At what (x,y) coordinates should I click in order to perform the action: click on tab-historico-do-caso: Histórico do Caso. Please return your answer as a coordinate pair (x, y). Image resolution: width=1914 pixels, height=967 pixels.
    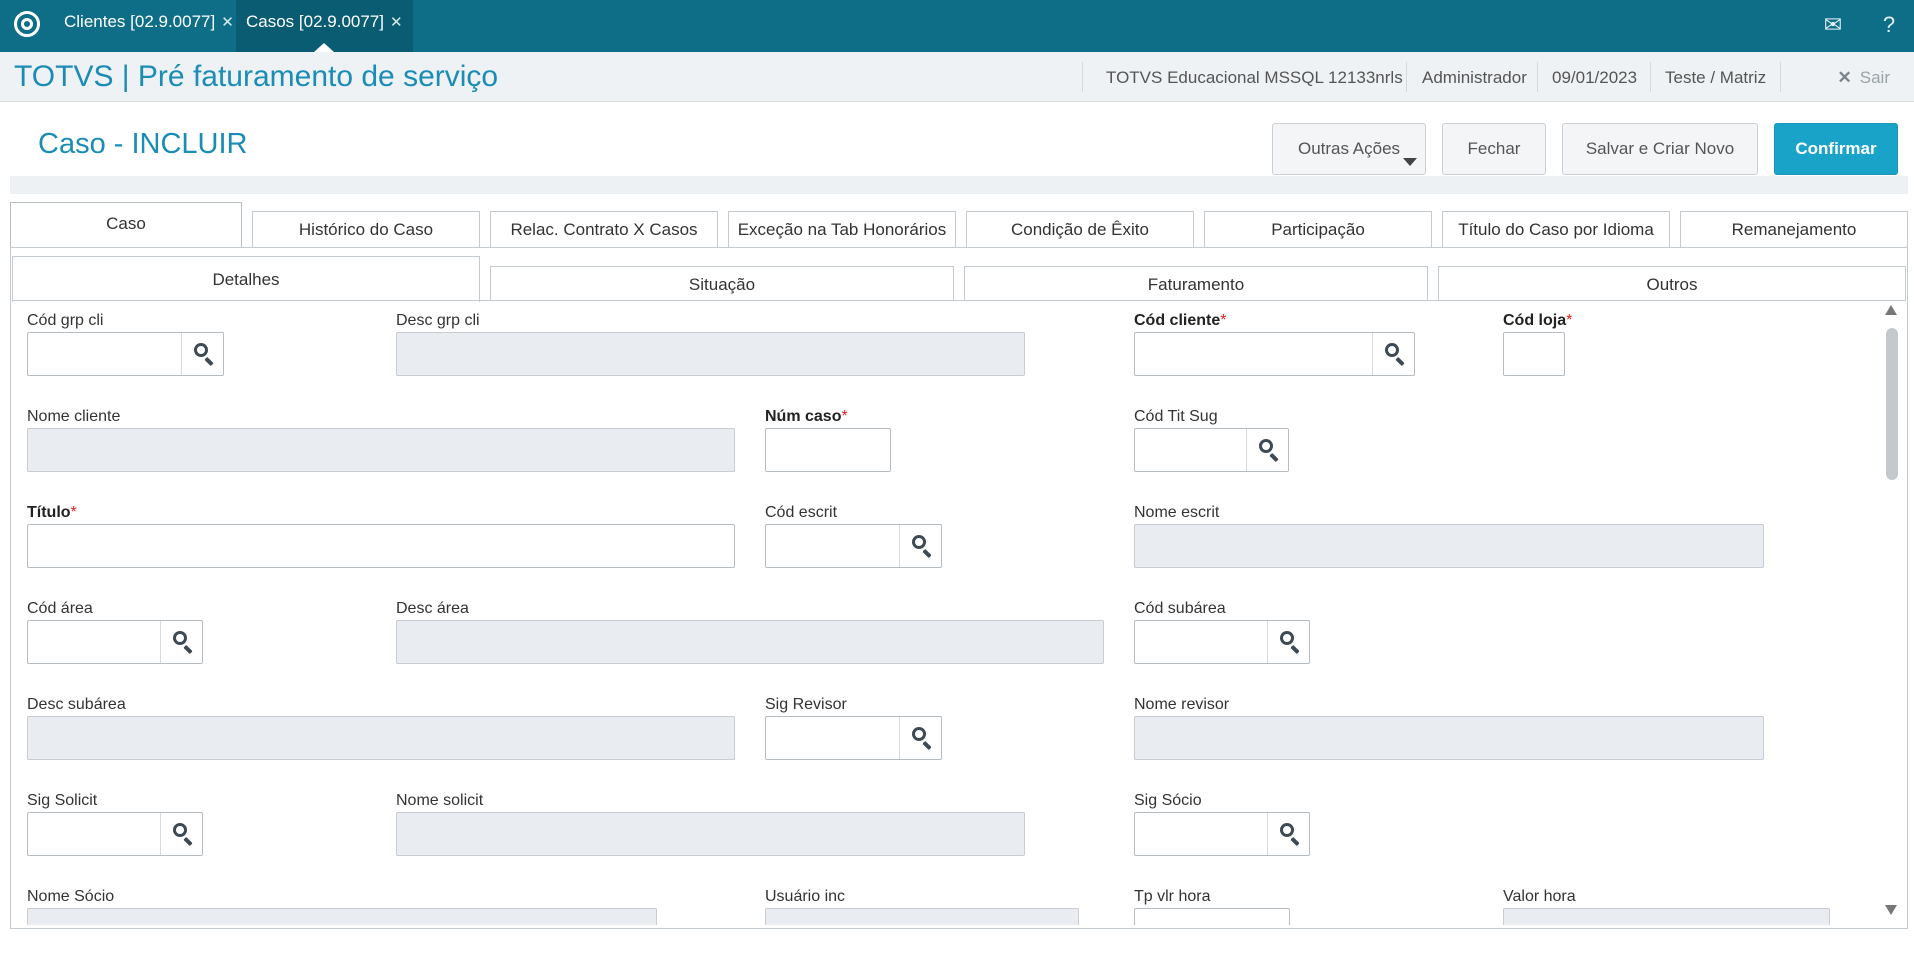
    Looking at the image, I should click on (366, 229).